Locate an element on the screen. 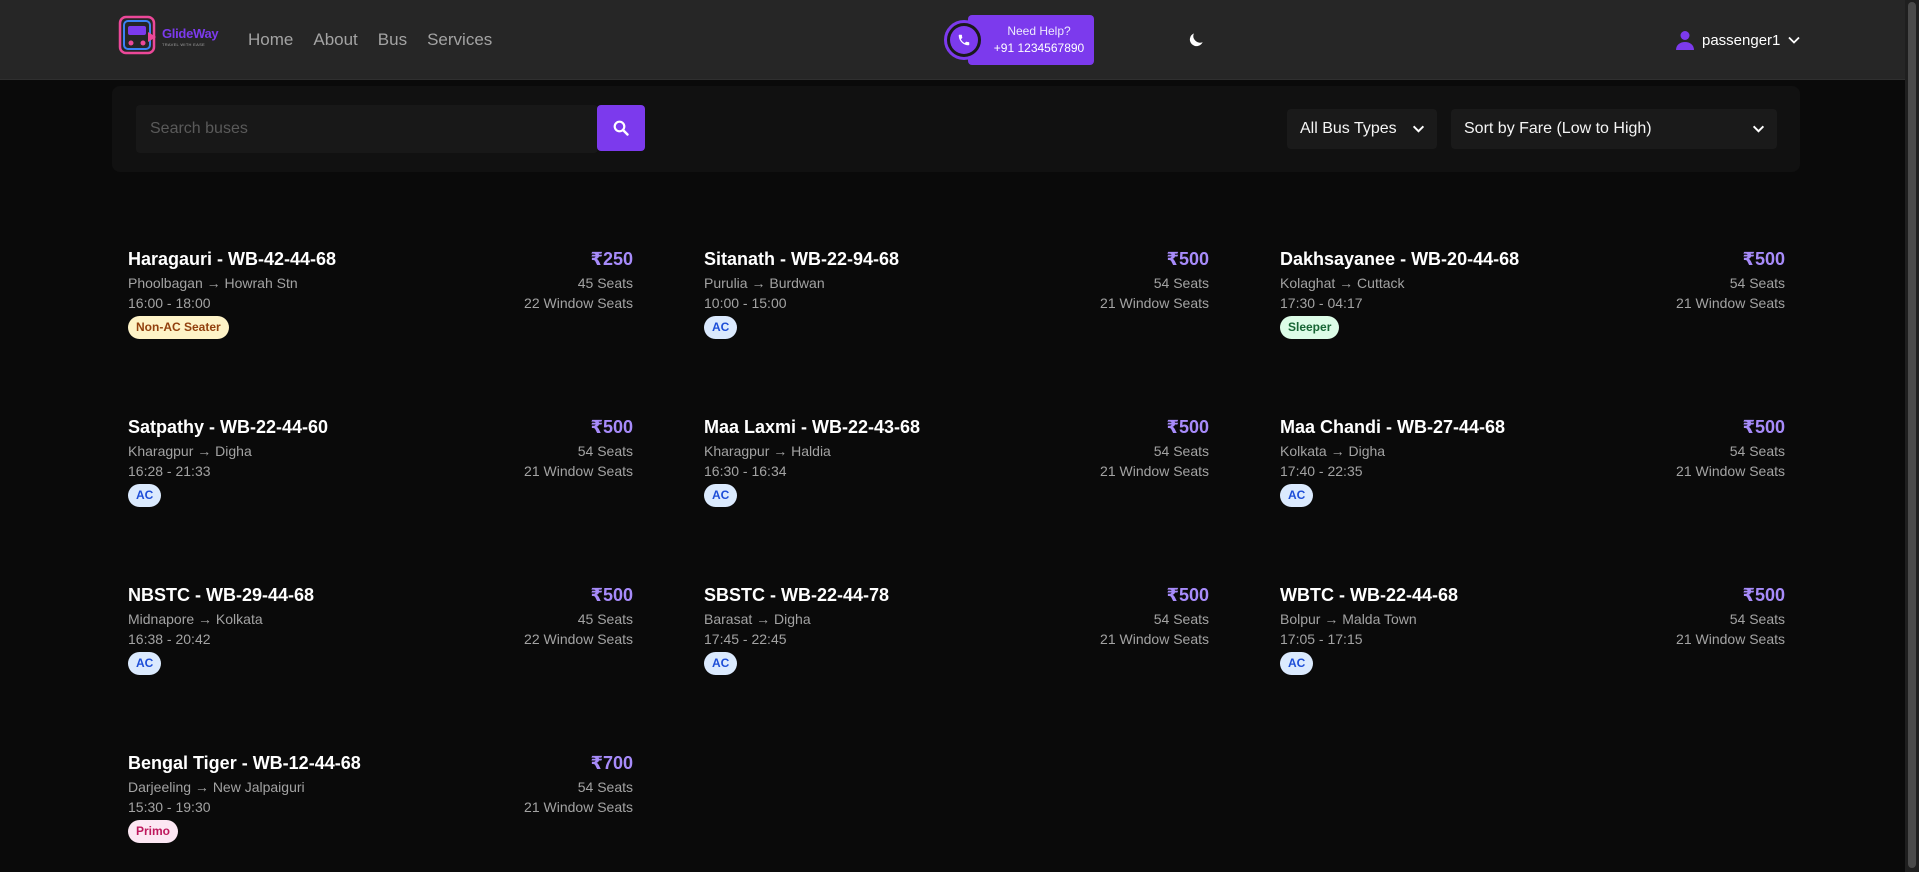  bus-route: Kharagpur → Digha is located at coordinates (190, 451).